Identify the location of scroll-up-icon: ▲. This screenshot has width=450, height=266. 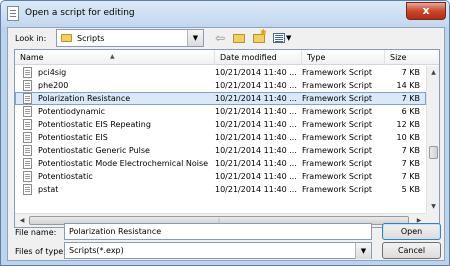
(433, 72).